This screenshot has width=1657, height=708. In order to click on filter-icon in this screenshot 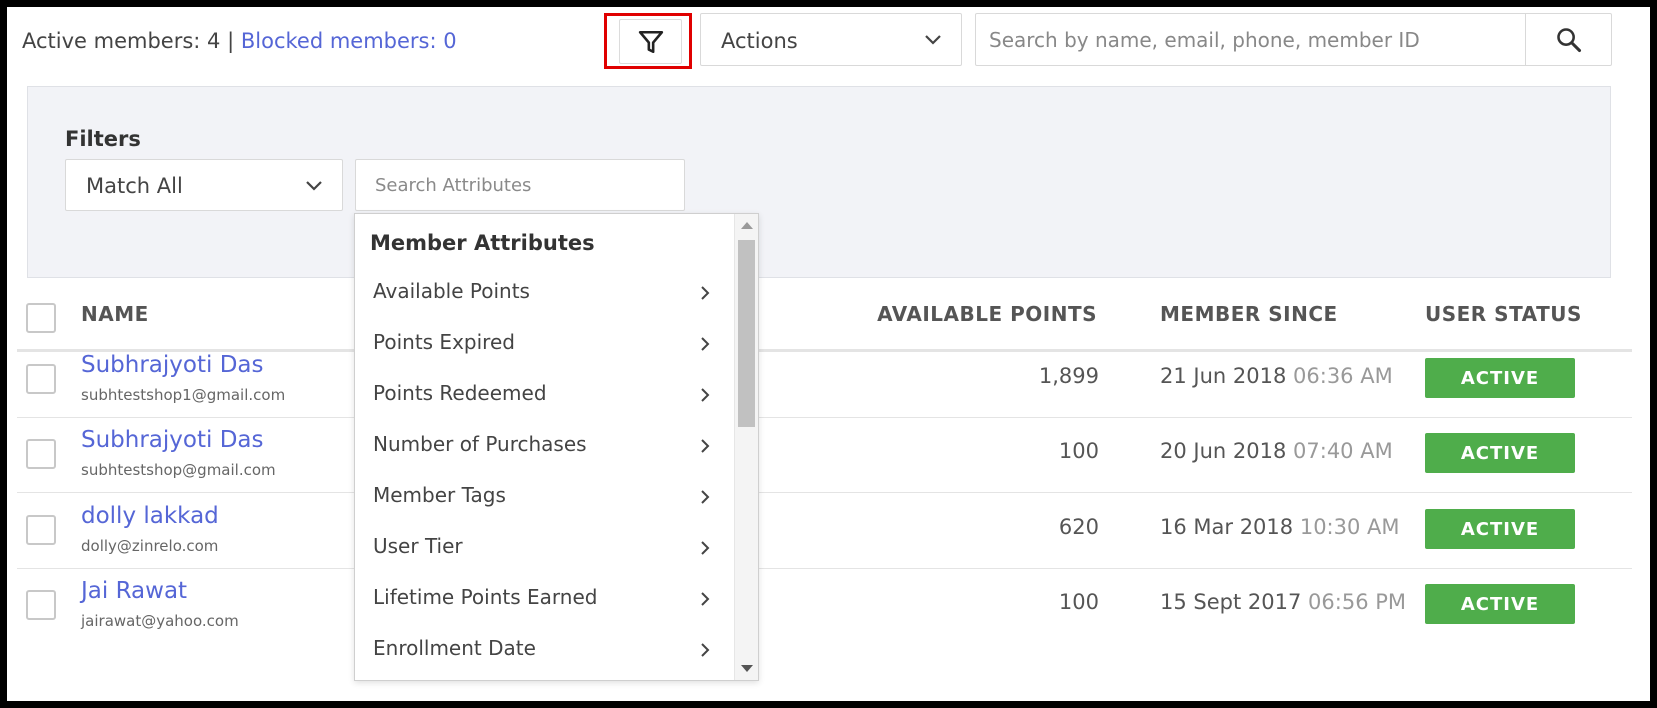, I will do `click(650, 41)`.